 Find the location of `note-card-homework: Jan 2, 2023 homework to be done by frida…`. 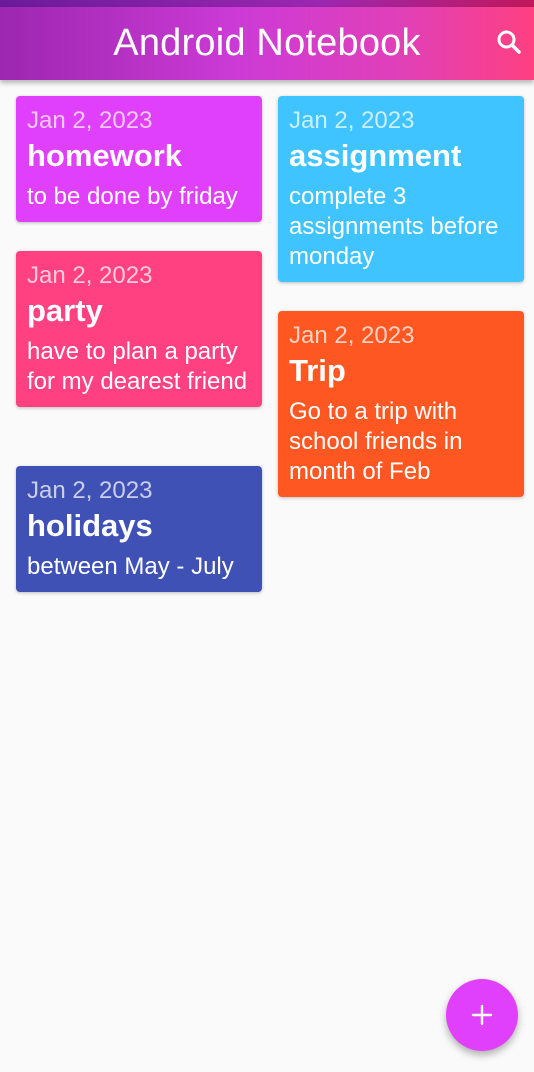

note-card-homework: Jan 2, 2023 homework to be done by frida… is located at coordinates (139, 159).